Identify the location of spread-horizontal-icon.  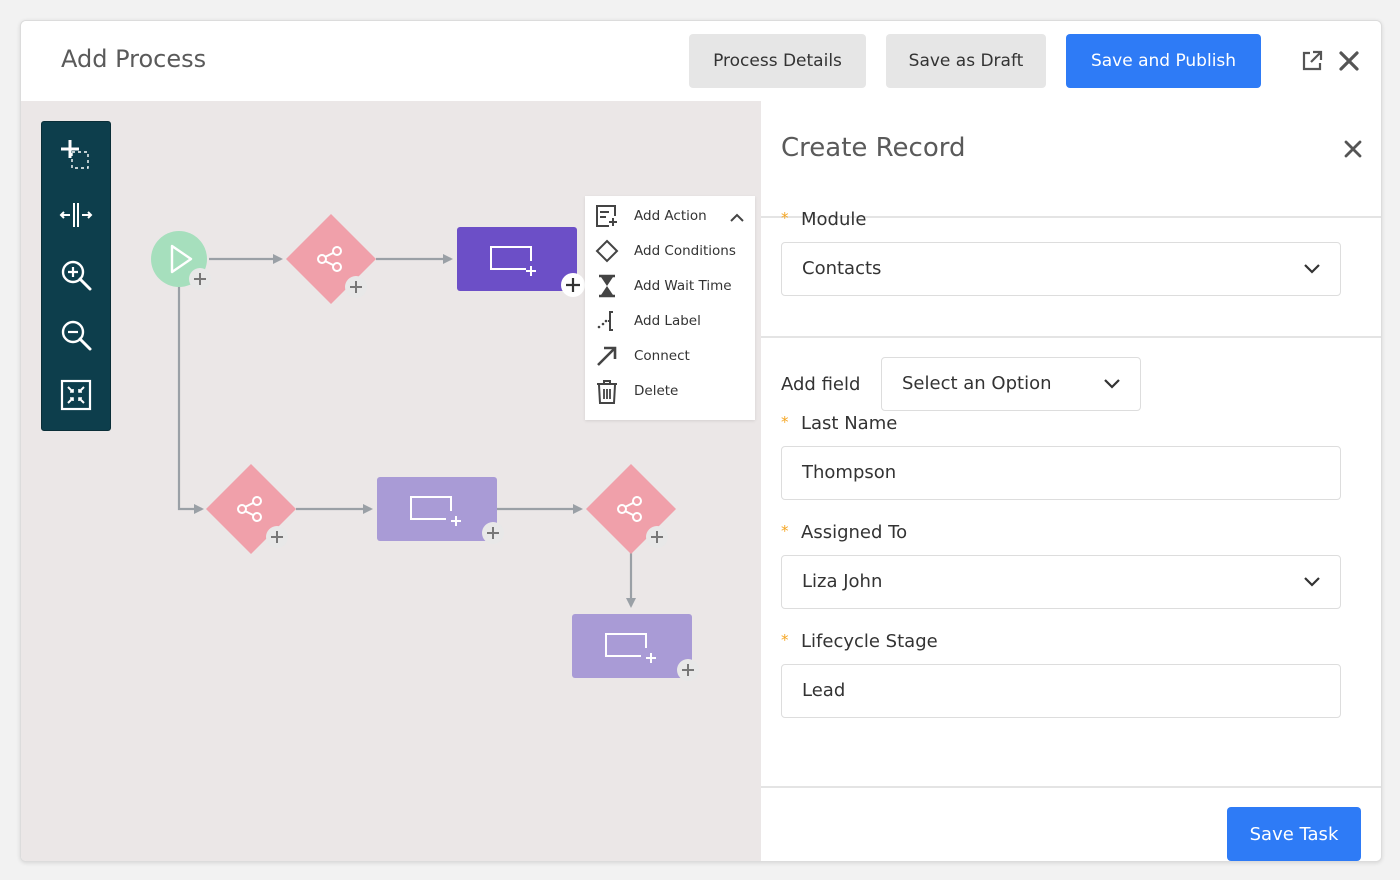
(76, 215).